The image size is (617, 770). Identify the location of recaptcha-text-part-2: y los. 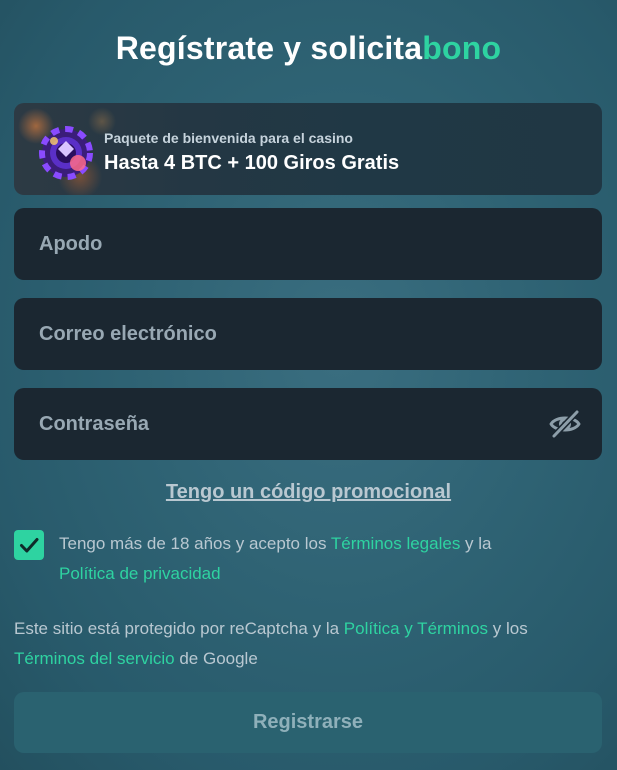
(508, 628).